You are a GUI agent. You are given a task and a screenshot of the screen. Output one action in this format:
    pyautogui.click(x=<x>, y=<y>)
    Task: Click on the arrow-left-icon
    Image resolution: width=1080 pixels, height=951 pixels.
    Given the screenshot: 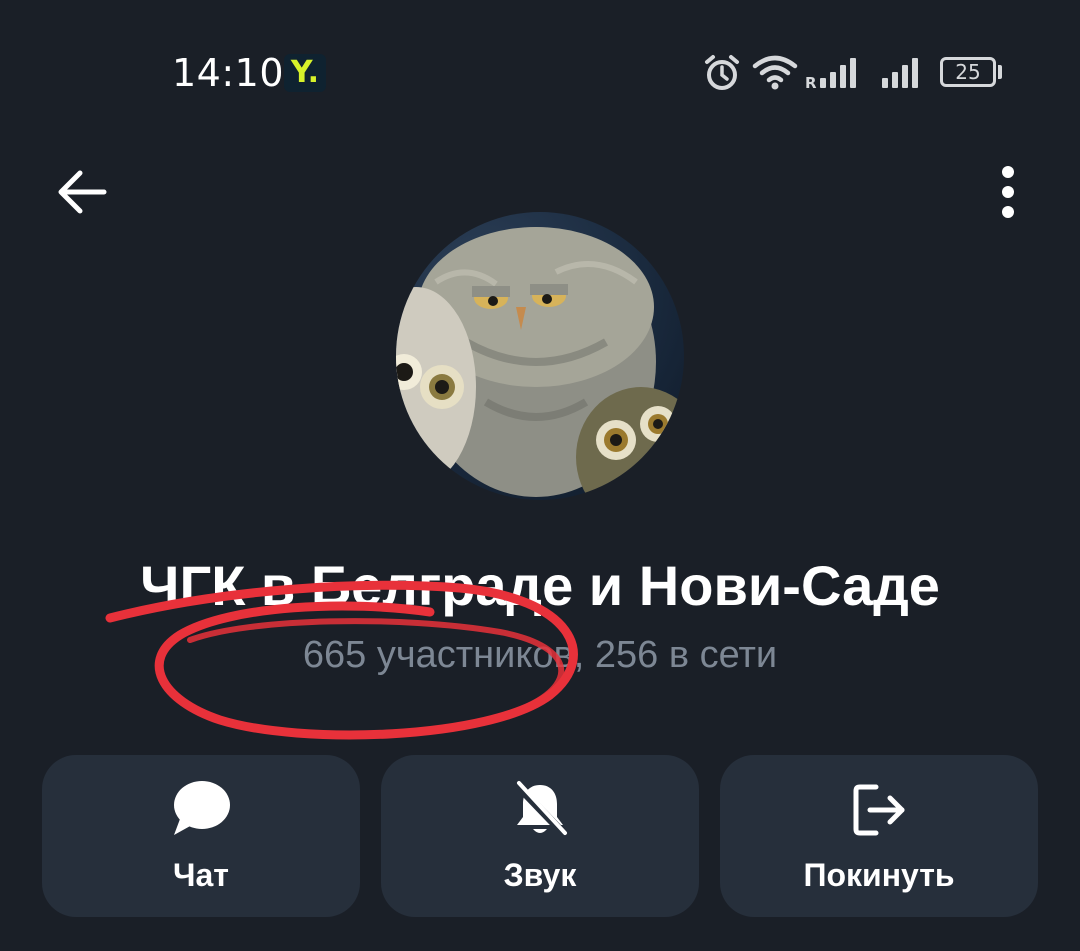 What is the action you would take?
    pyautogui.click(x=82, y=192)
    